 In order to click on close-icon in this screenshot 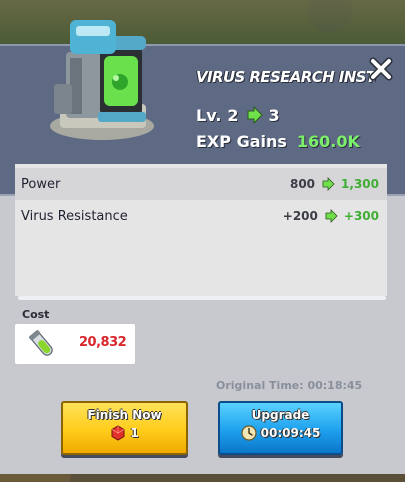, I will do `click(381, 69)`.